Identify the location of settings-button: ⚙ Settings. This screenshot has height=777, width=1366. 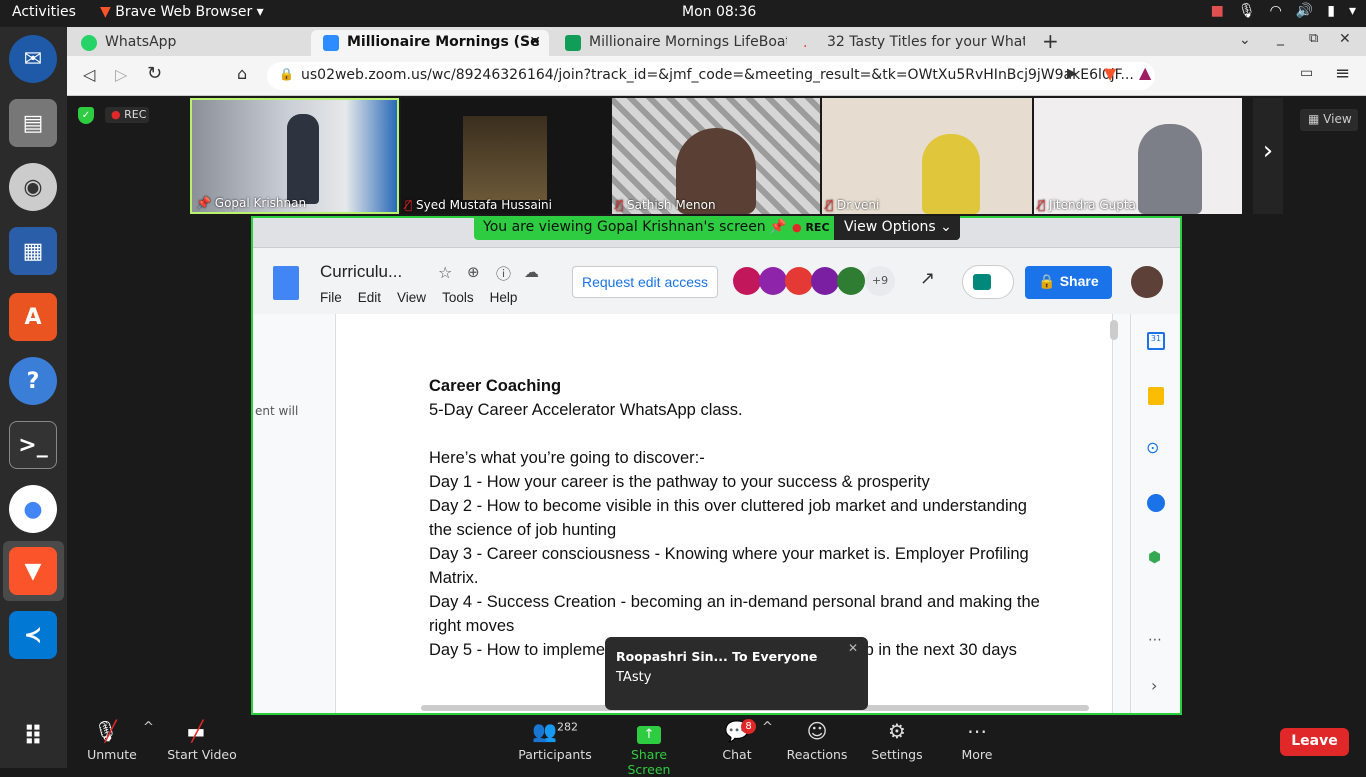
(897, 740).